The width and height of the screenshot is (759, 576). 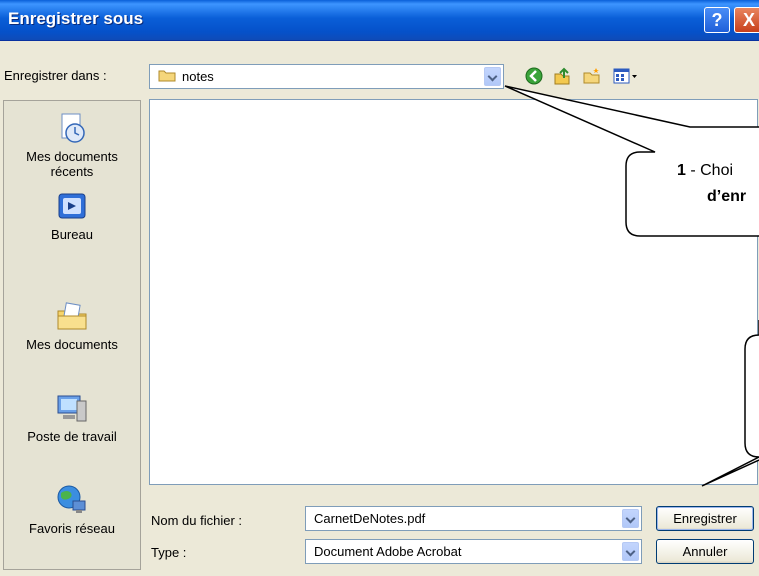 I want to click on callout-1-line1: 1 - Choi, so click(x=705, y=171).